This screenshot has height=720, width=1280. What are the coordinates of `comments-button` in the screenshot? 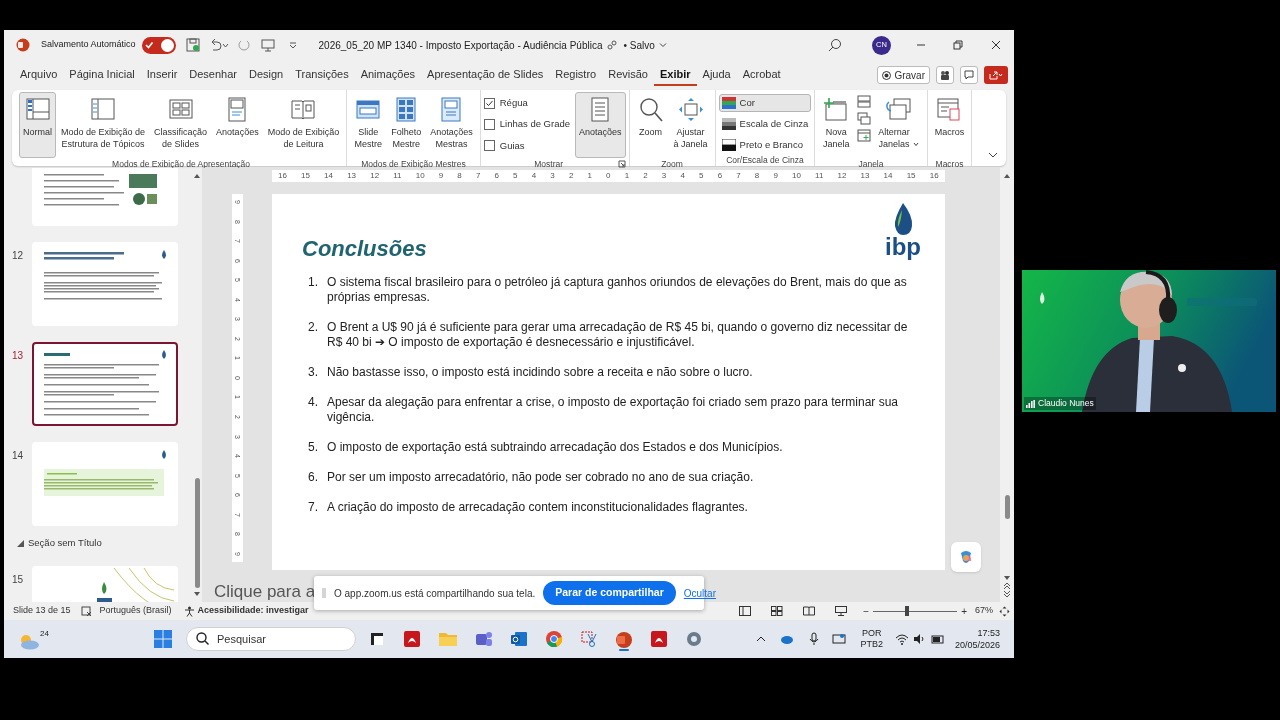 It's located at (969, 75).